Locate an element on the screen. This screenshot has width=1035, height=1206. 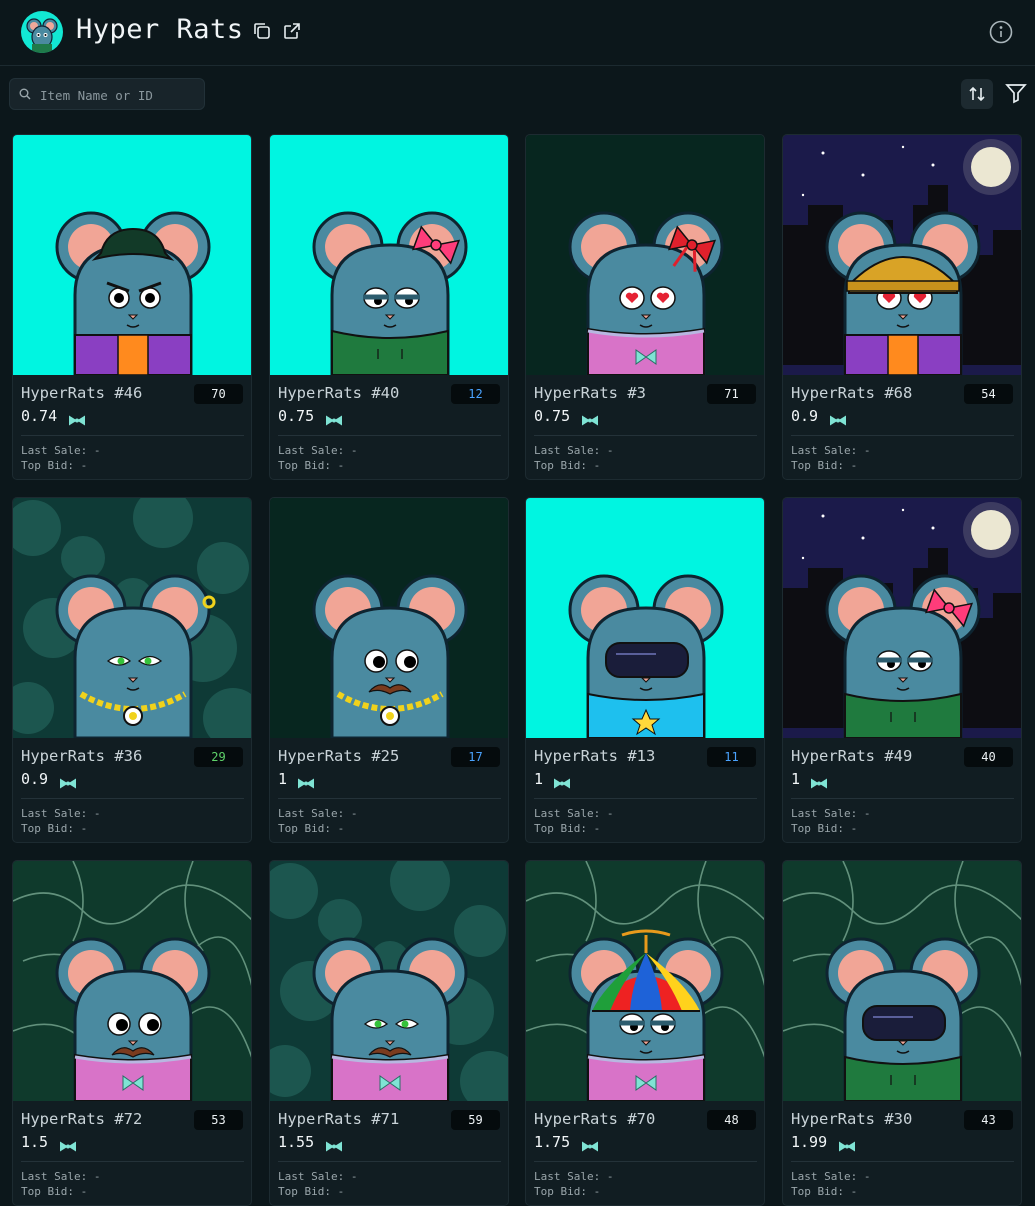
nft-name: HyperRats #13 is located at coordinates (595, 756).